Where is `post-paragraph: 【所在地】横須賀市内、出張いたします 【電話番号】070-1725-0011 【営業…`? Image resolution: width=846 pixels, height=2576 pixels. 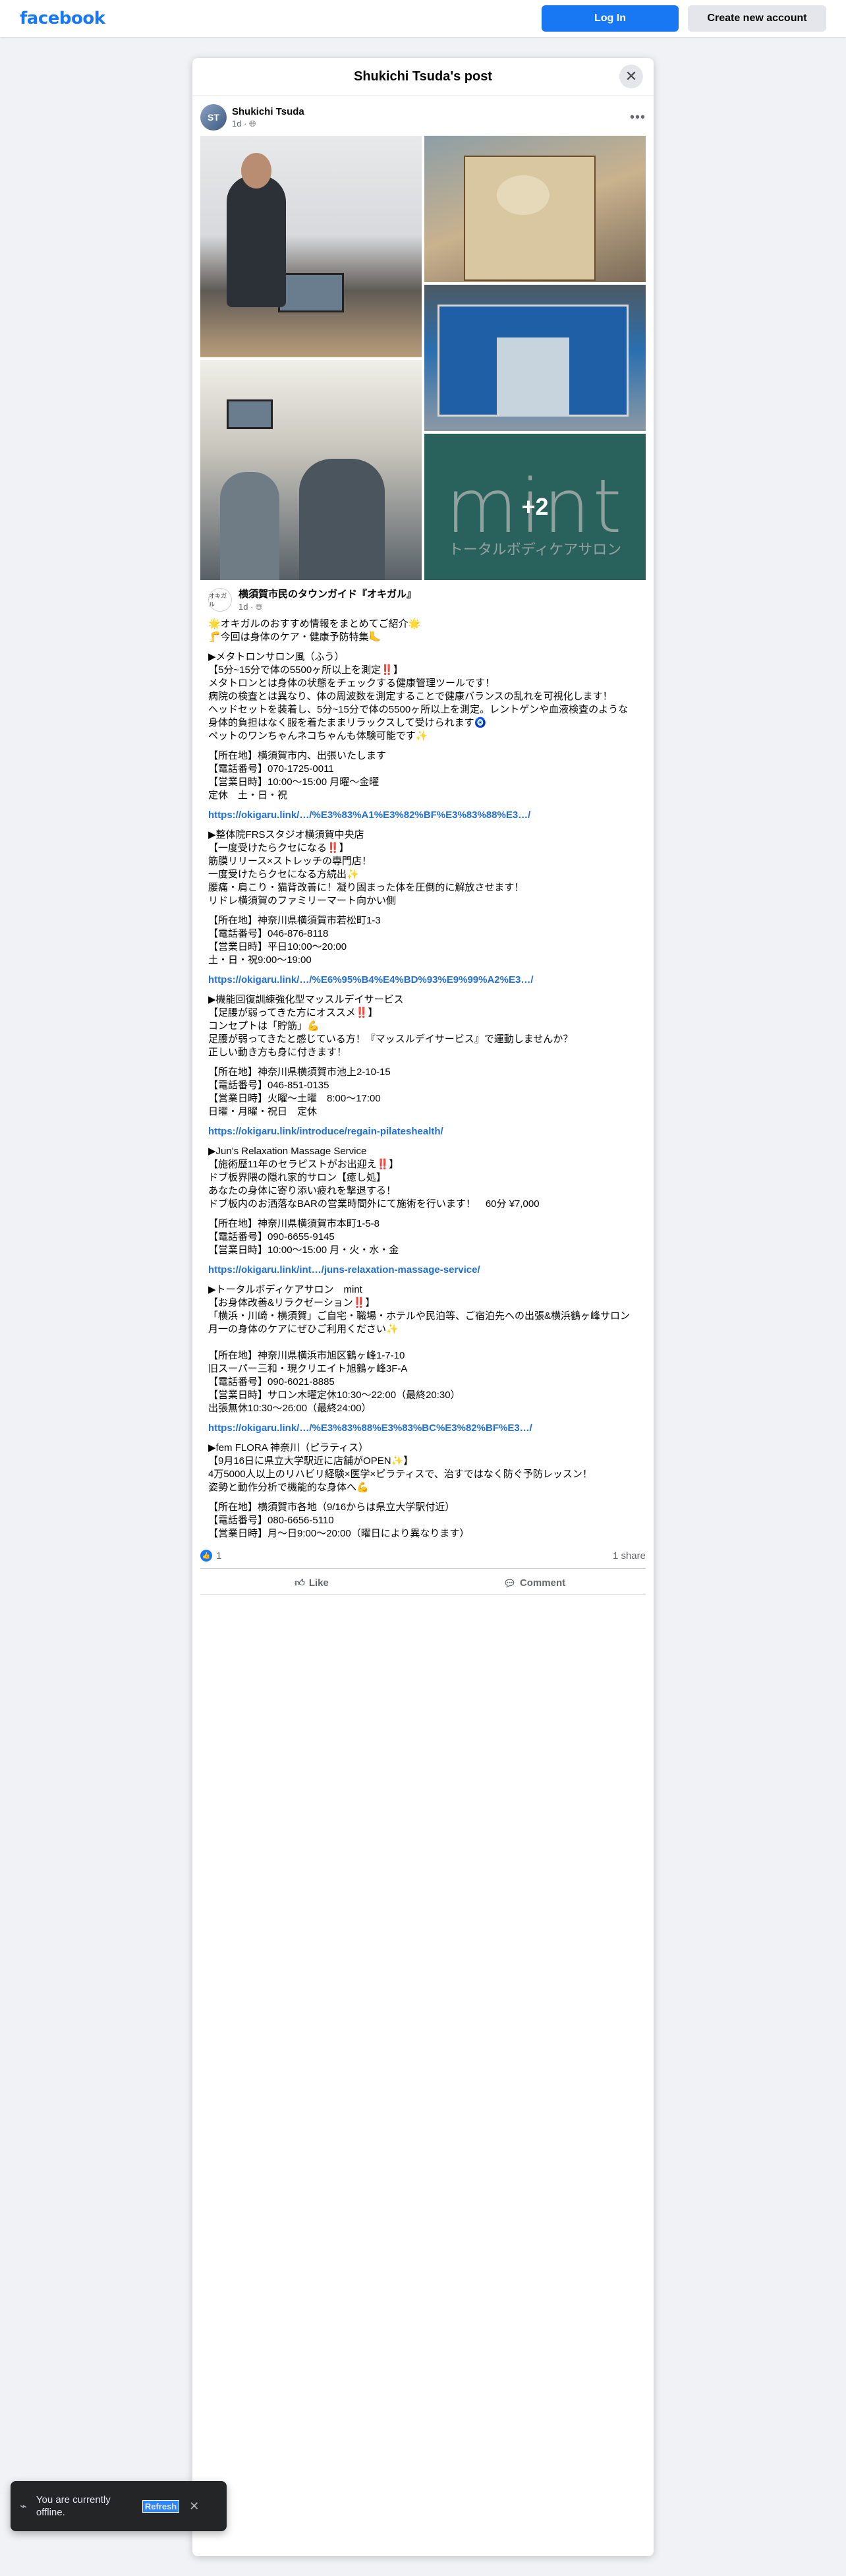
post-paragraph: 【所在地】横須賀市内、出張いたします 【電話番号】070-1725-0011 【営業… is located at coordinates (423, 776).